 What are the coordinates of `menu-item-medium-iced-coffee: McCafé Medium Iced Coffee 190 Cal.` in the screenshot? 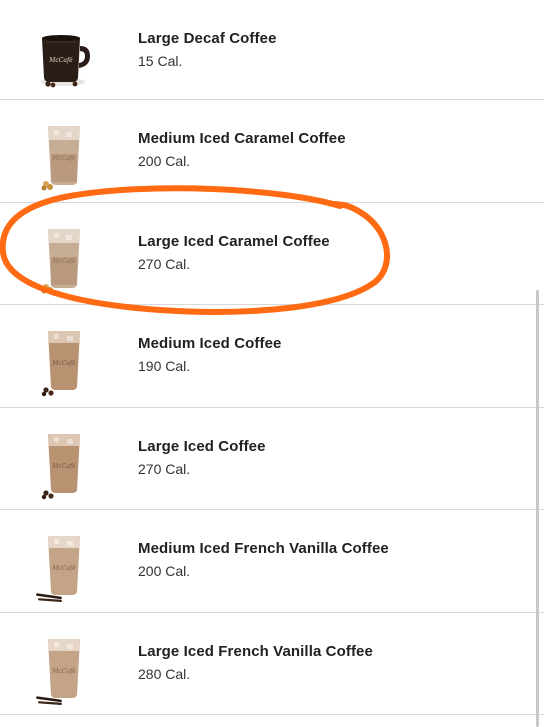 It's located at (272, 356).